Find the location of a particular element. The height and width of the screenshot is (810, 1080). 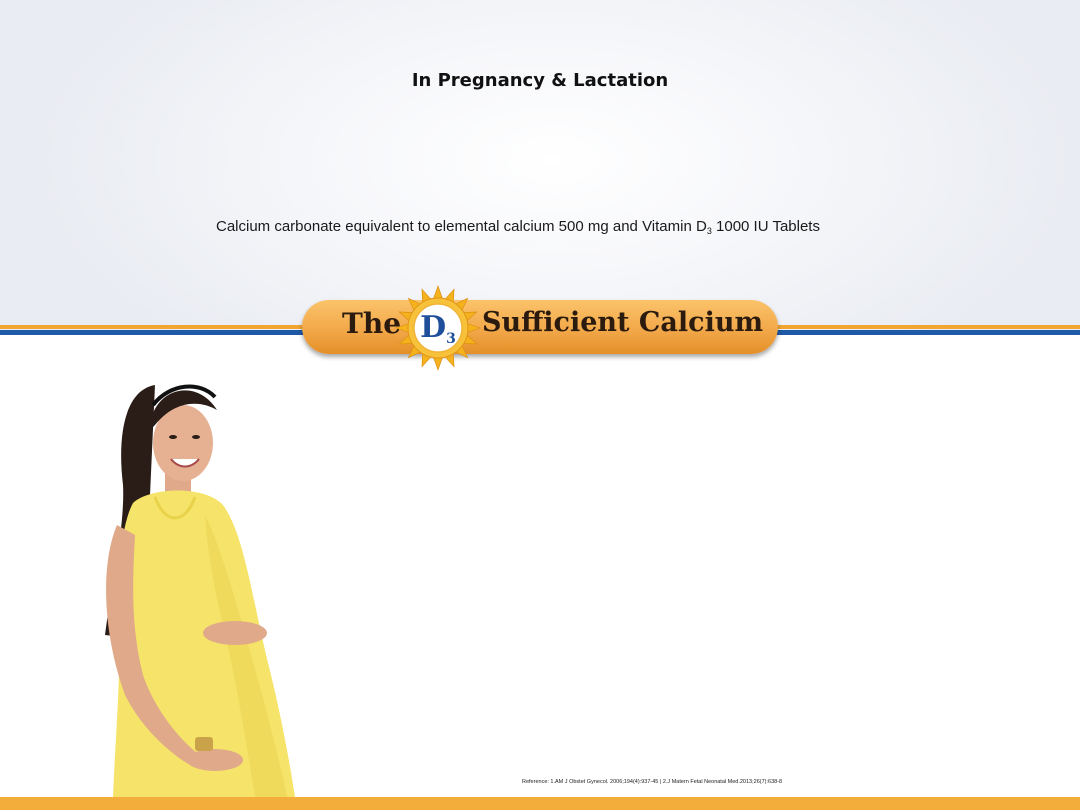

page-title: In Pregnancy & Lactation is located at coordinates (540, 80).